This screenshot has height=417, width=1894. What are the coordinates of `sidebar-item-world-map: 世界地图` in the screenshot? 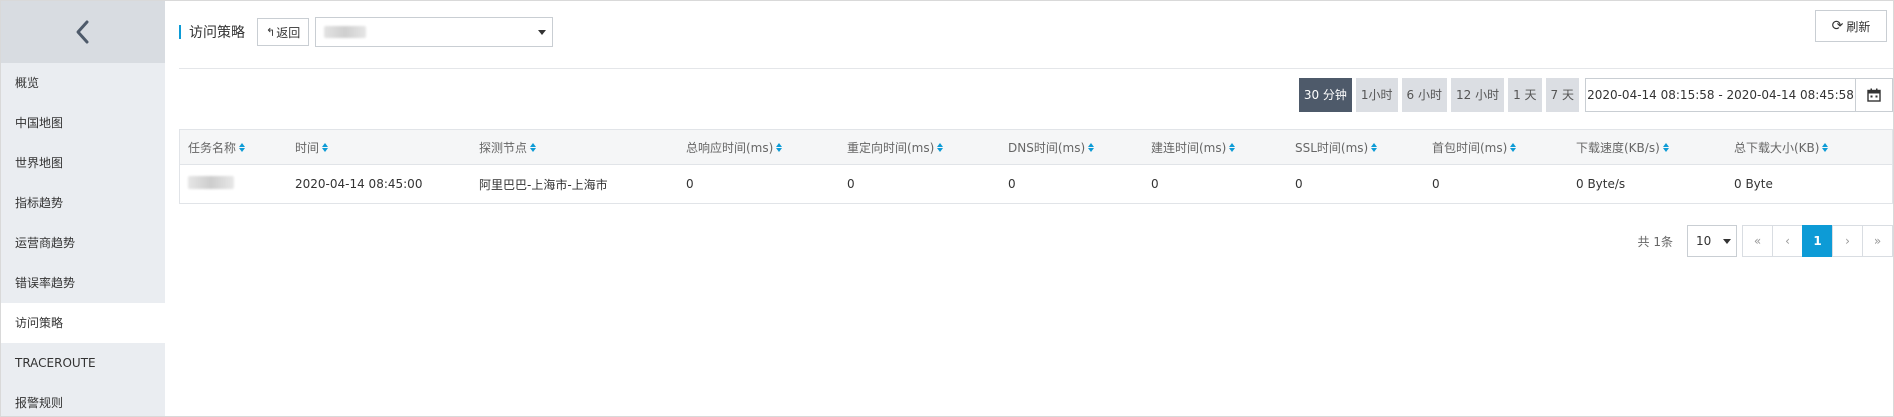 It's located at (83, 163).